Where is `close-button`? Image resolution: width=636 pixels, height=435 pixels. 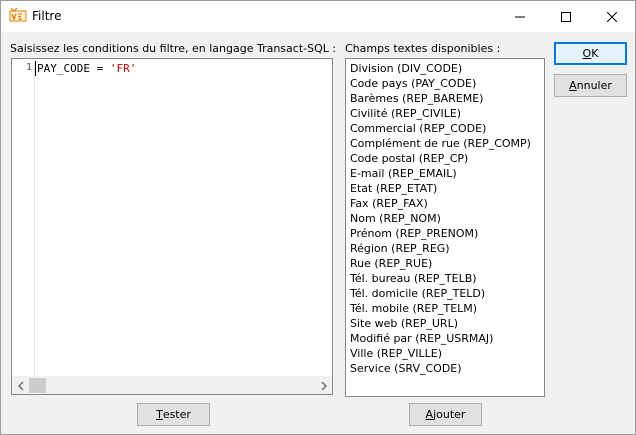 close-button is located at coordinates (612, 16).